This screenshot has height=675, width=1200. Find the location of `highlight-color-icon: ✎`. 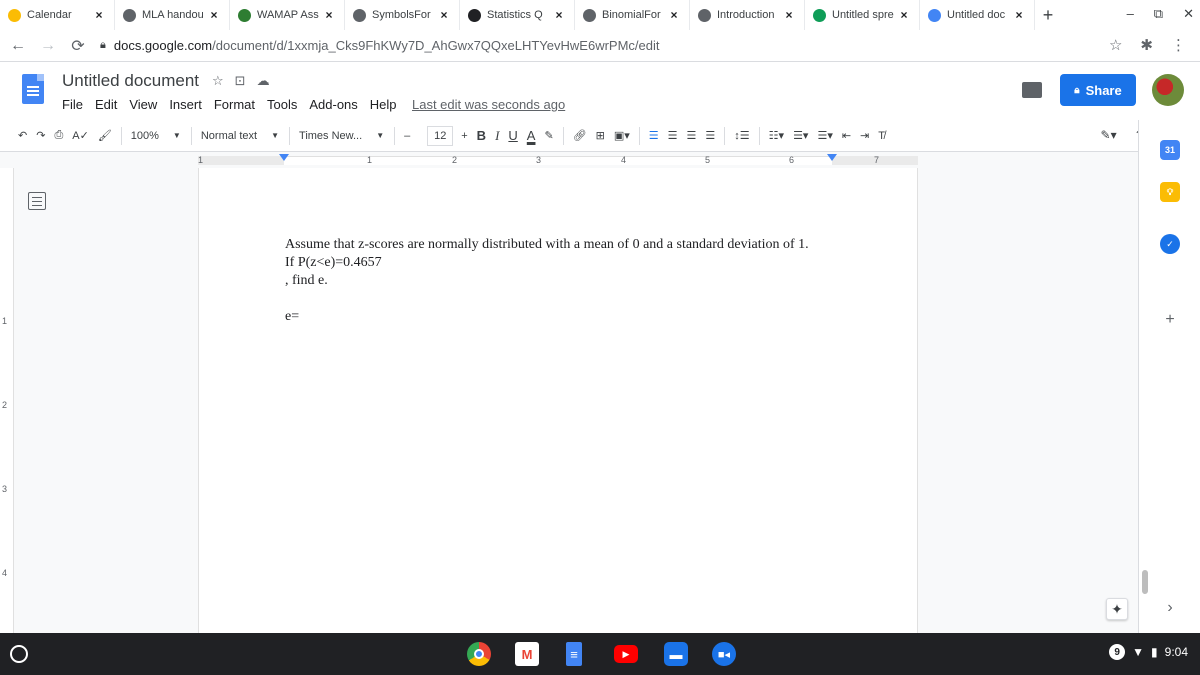

highlight-color-icon: ✎ is located at coordinates (548, 135).